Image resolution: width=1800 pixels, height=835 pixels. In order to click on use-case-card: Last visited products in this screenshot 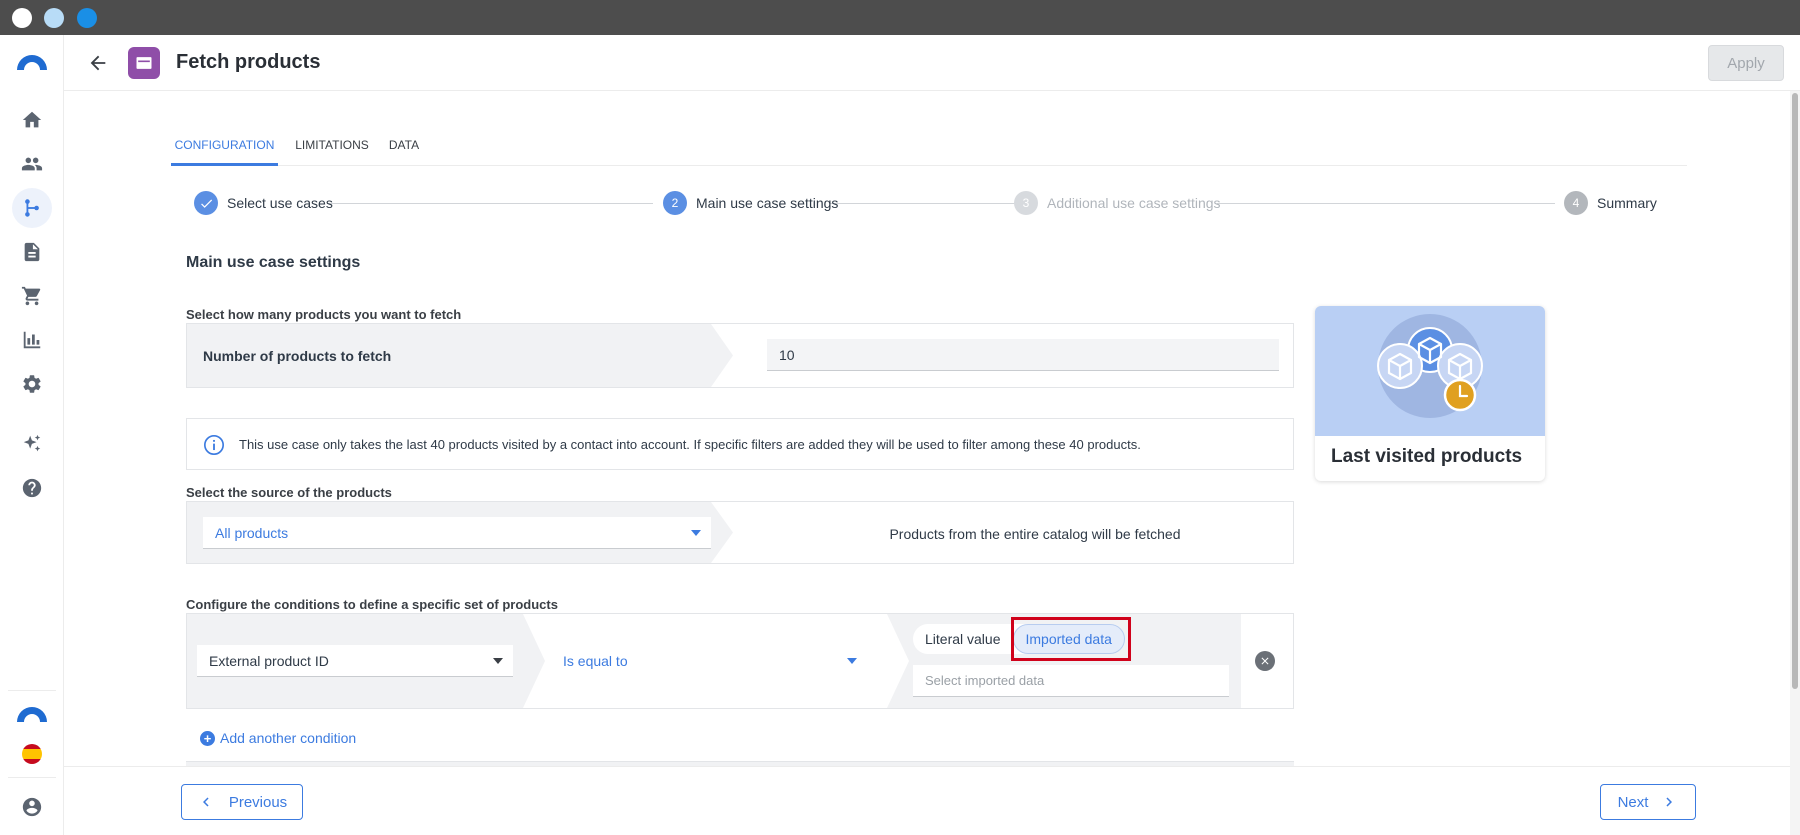, I will do `click(1430, 393)`.